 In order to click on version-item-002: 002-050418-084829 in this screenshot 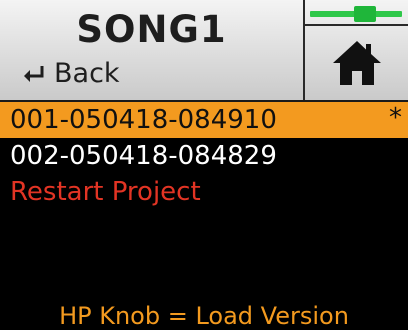, I will do `click(204, 156)`.